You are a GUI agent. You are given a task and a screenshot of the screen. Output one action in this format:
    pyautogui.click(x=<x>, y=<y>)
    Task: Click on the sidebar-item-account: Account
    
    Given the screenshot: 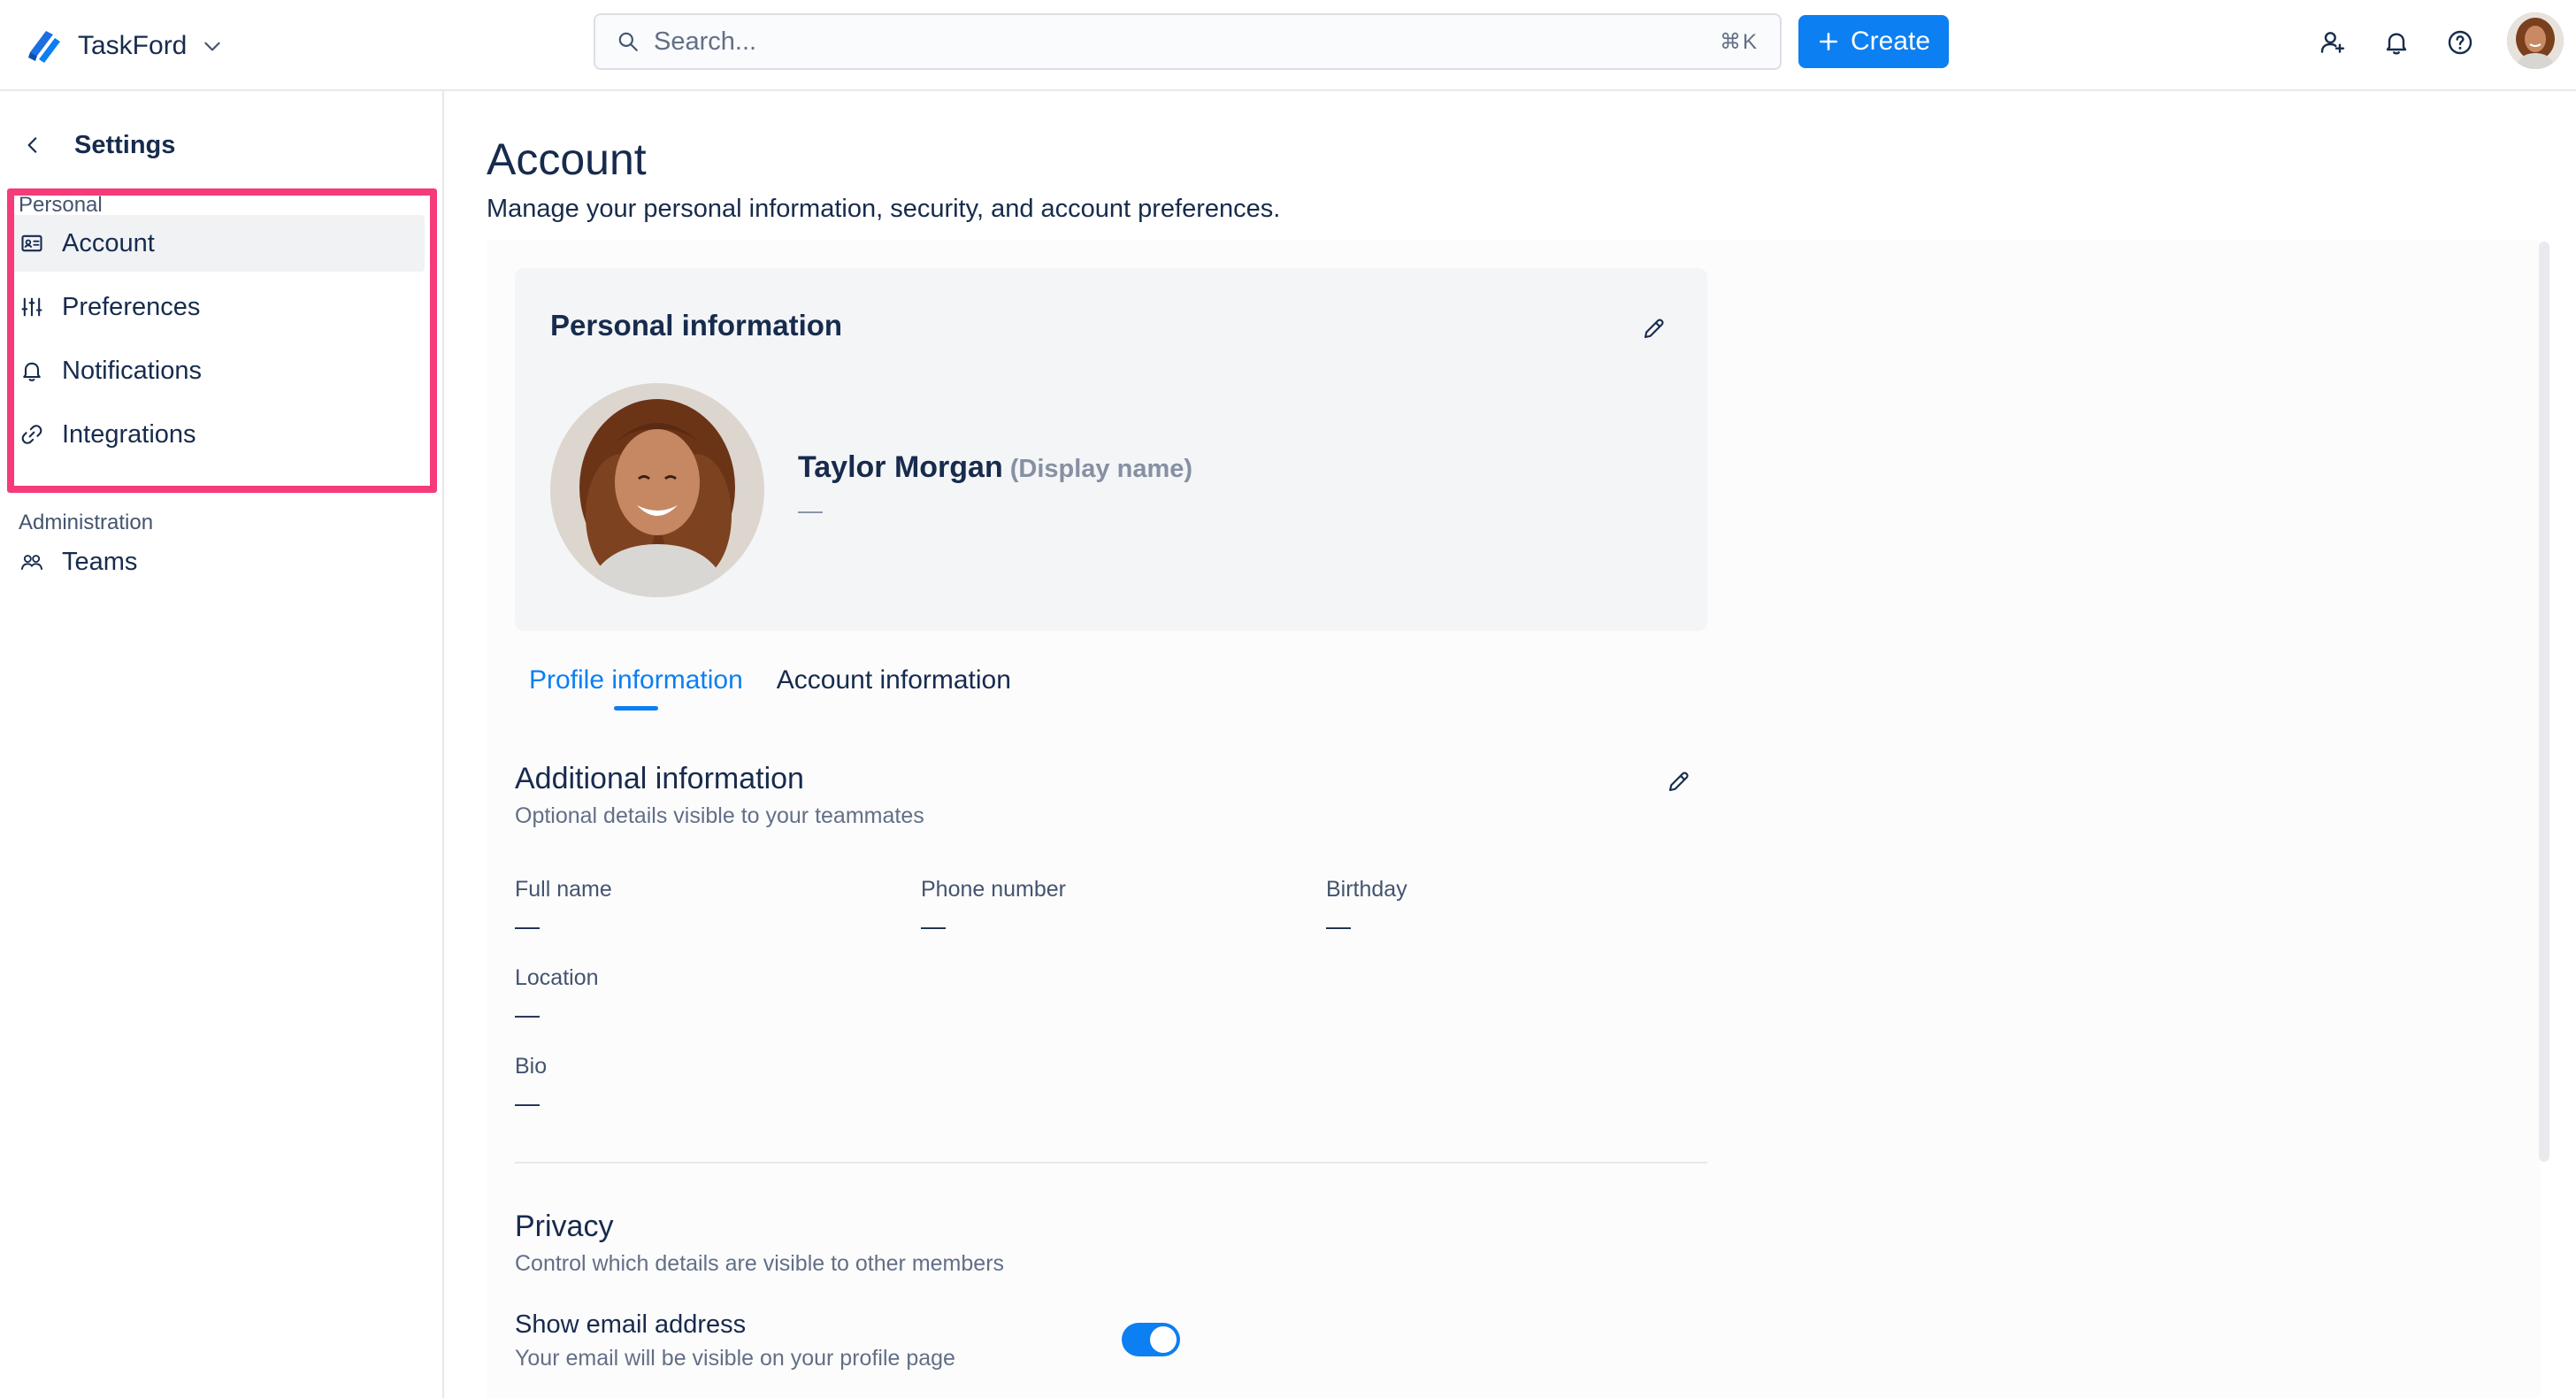 What is the action you would take?
    pyautogui.click(x=217, y=243)
    